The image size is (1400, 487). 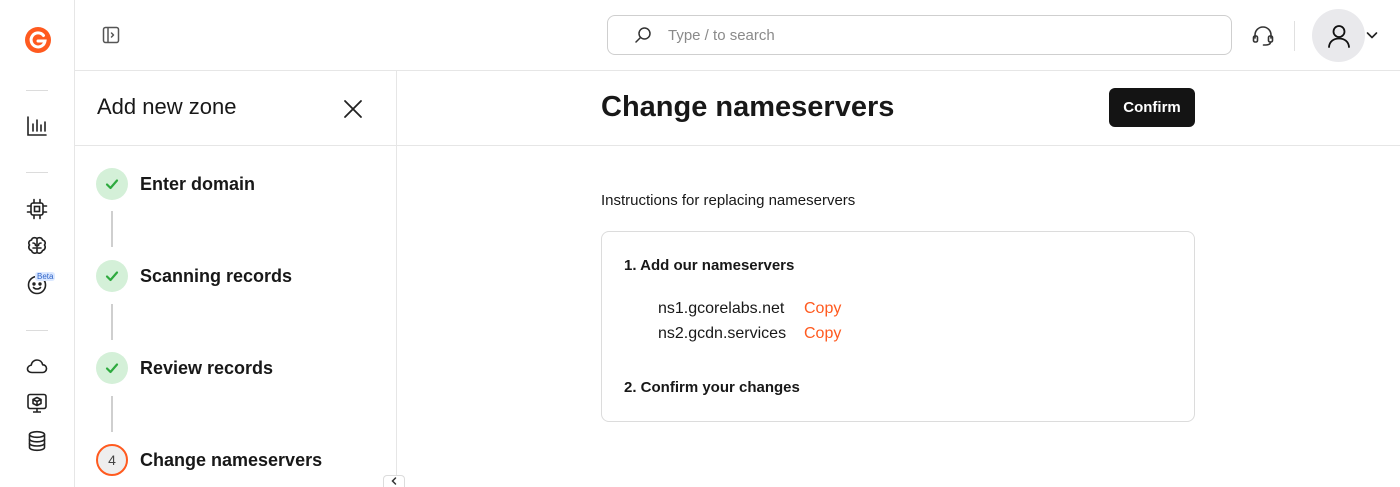 What do you see at coordinates (721, 308) in the screenshot?
I see `nameserver-value: ns1.gcorelabs.net` at bounding box center [721, 308].